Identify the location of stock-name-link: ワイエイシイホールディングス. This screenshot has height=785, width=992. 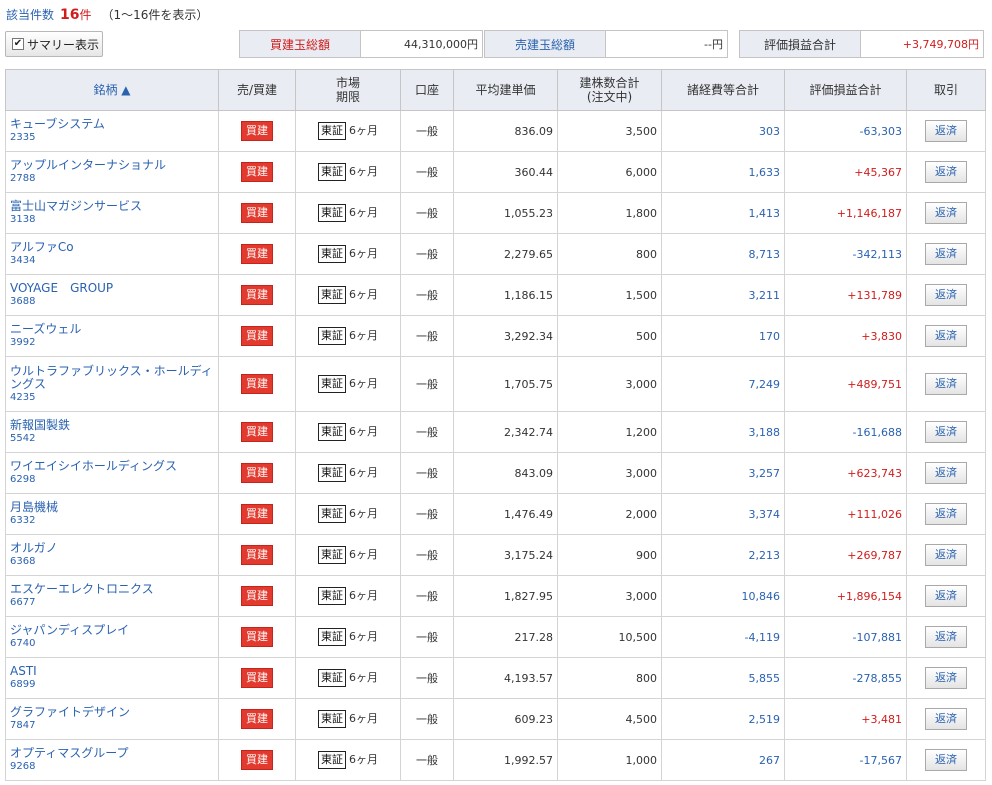
(112, 466).